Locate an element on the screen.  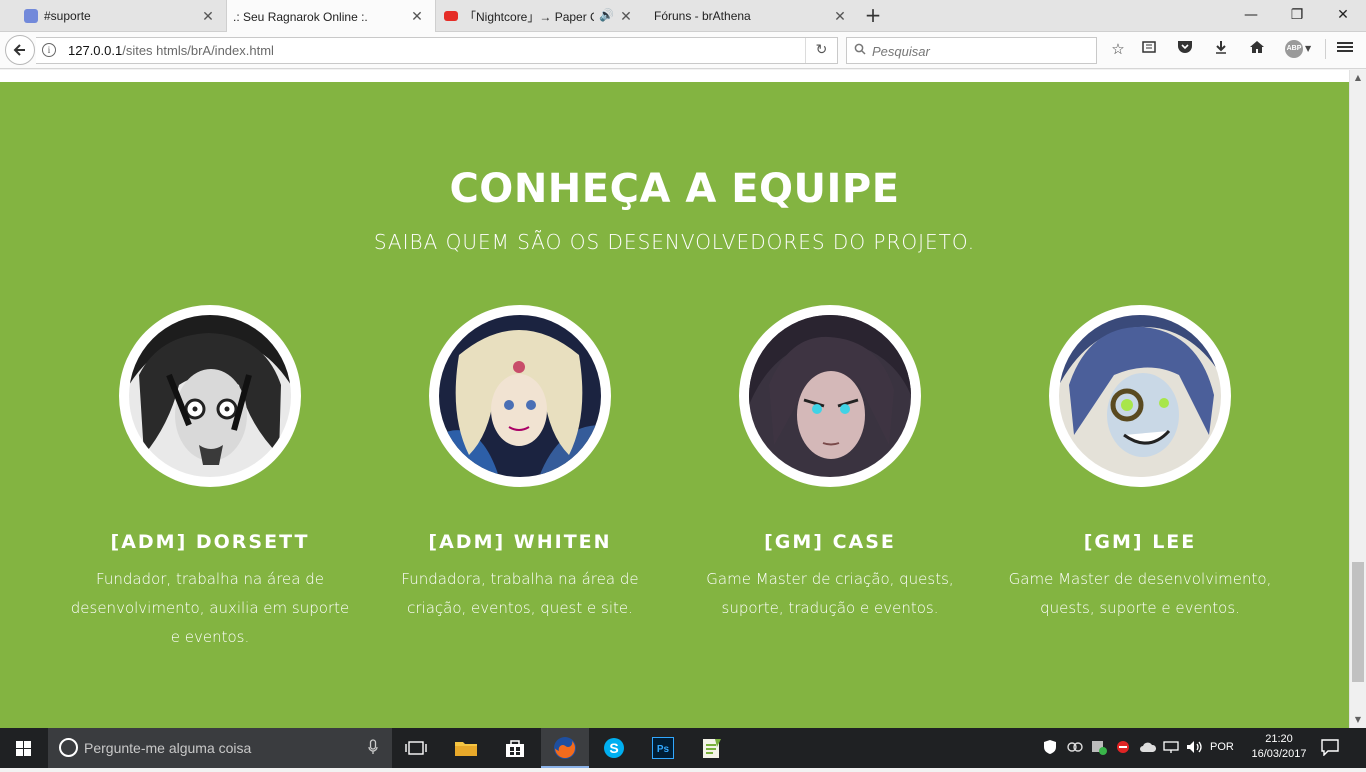
new-tab-button: + is located at coordinates (873, 15).